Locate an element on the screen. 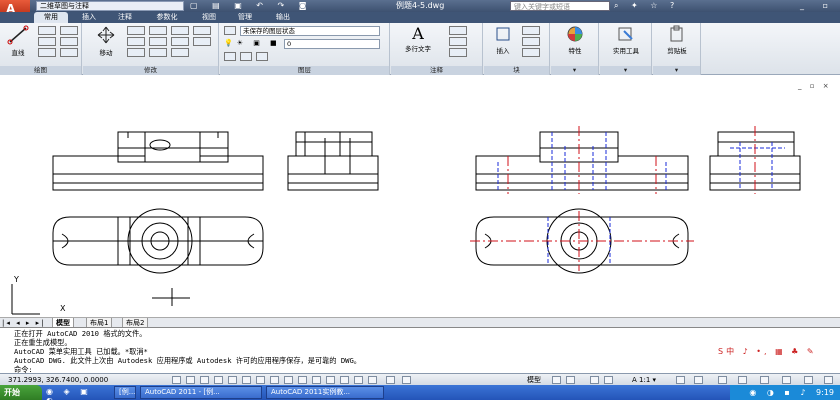 This screenshot has height=405, width=840. clipboard-group-label: ▾ is located at coordinates (676, 70).